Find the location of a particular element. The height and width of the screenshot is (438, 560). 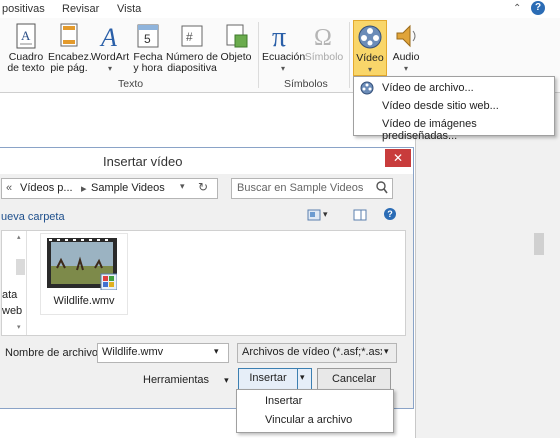

vertical-scrollbar is located at coordinates (540, 265).